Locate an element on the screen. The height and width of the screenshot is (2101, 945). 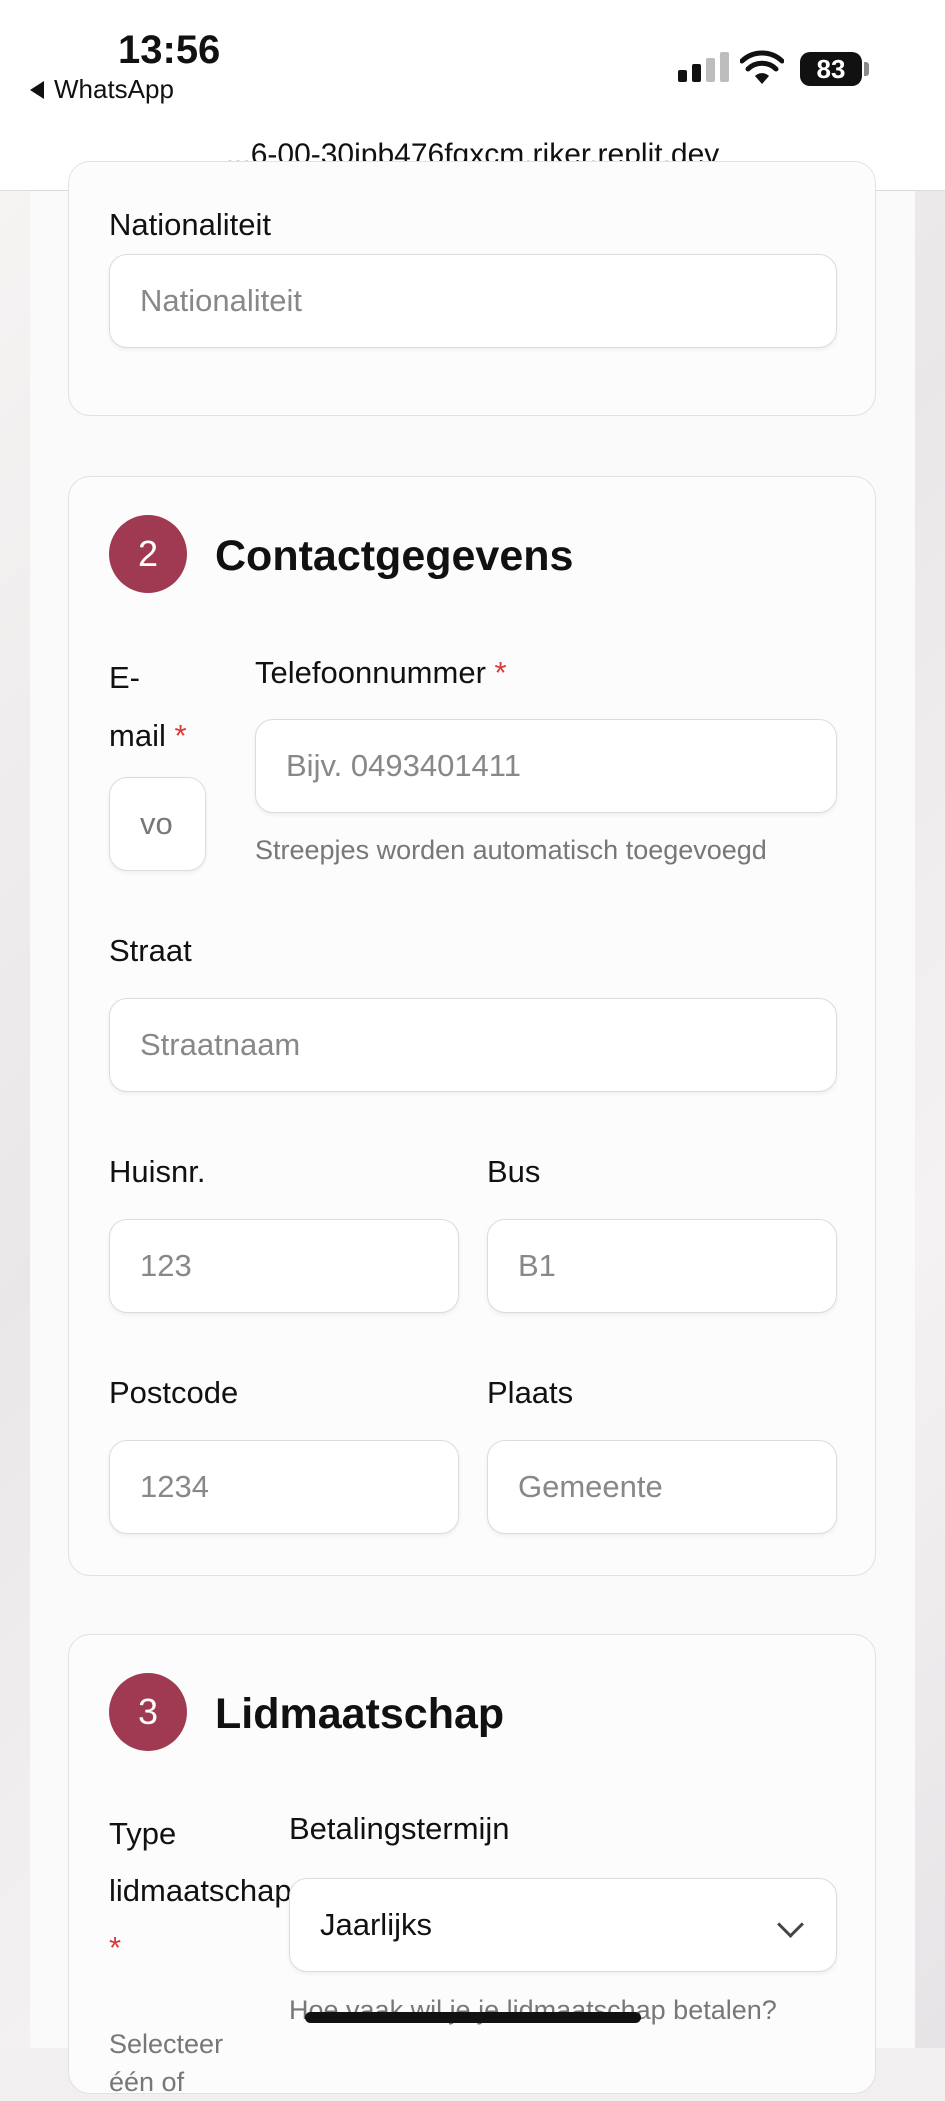
postcode-label: Postcode is located at coordinates (174, 1392).